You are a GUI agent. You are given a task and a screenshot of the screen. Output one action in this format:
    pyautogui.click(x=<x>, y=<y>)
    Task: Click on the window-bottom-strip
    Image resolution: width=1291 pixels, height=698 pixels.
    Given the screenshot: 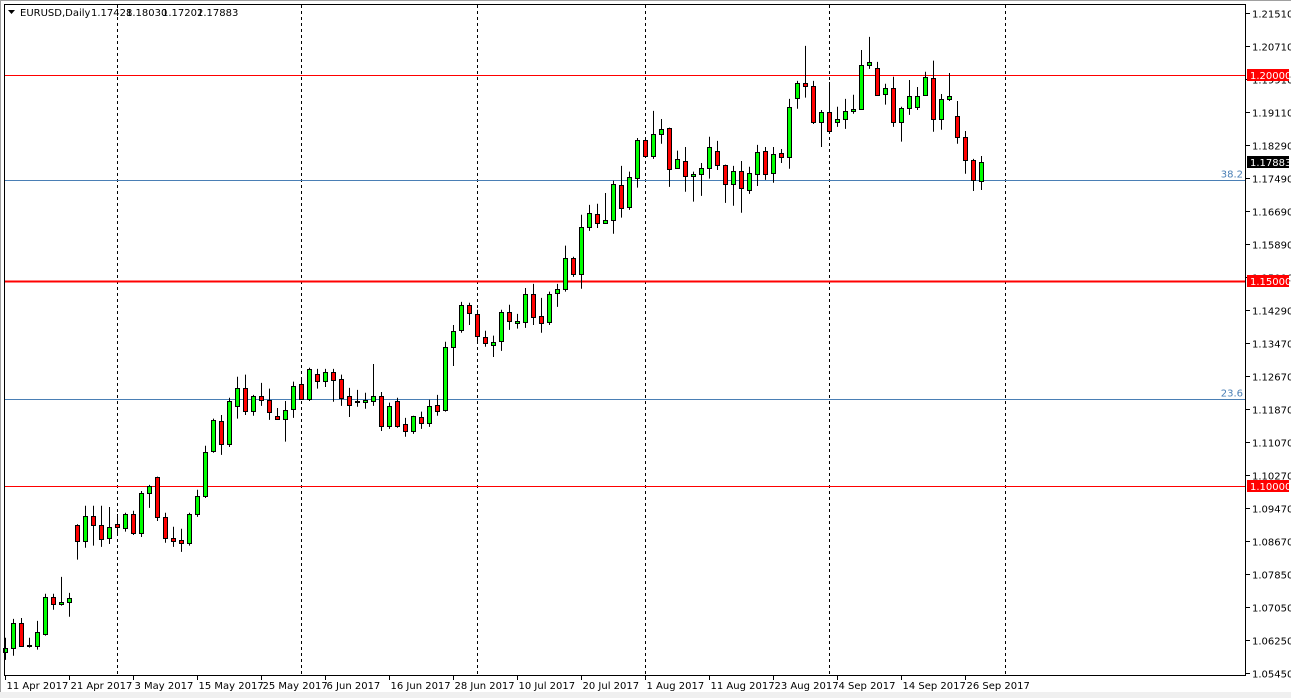 What is the action you would take?
    pyautogui.click(x=645, y=695)
    